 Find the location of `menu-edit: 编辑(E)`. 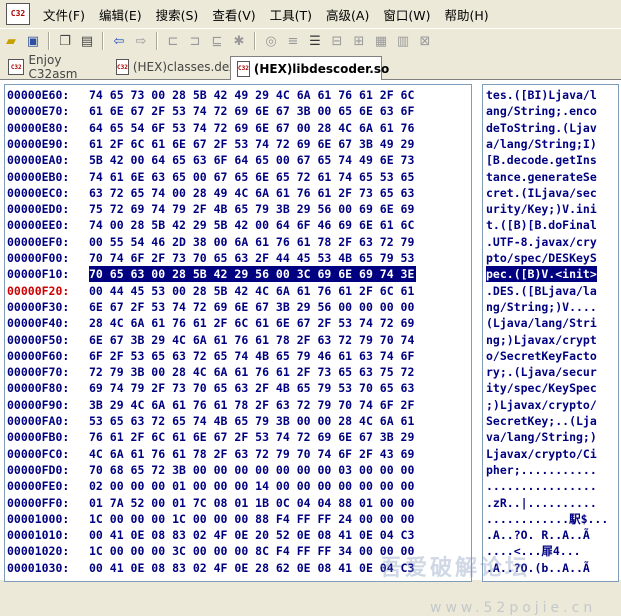

menu-edit: 编辑(E) is located at coordinates (120, 14).